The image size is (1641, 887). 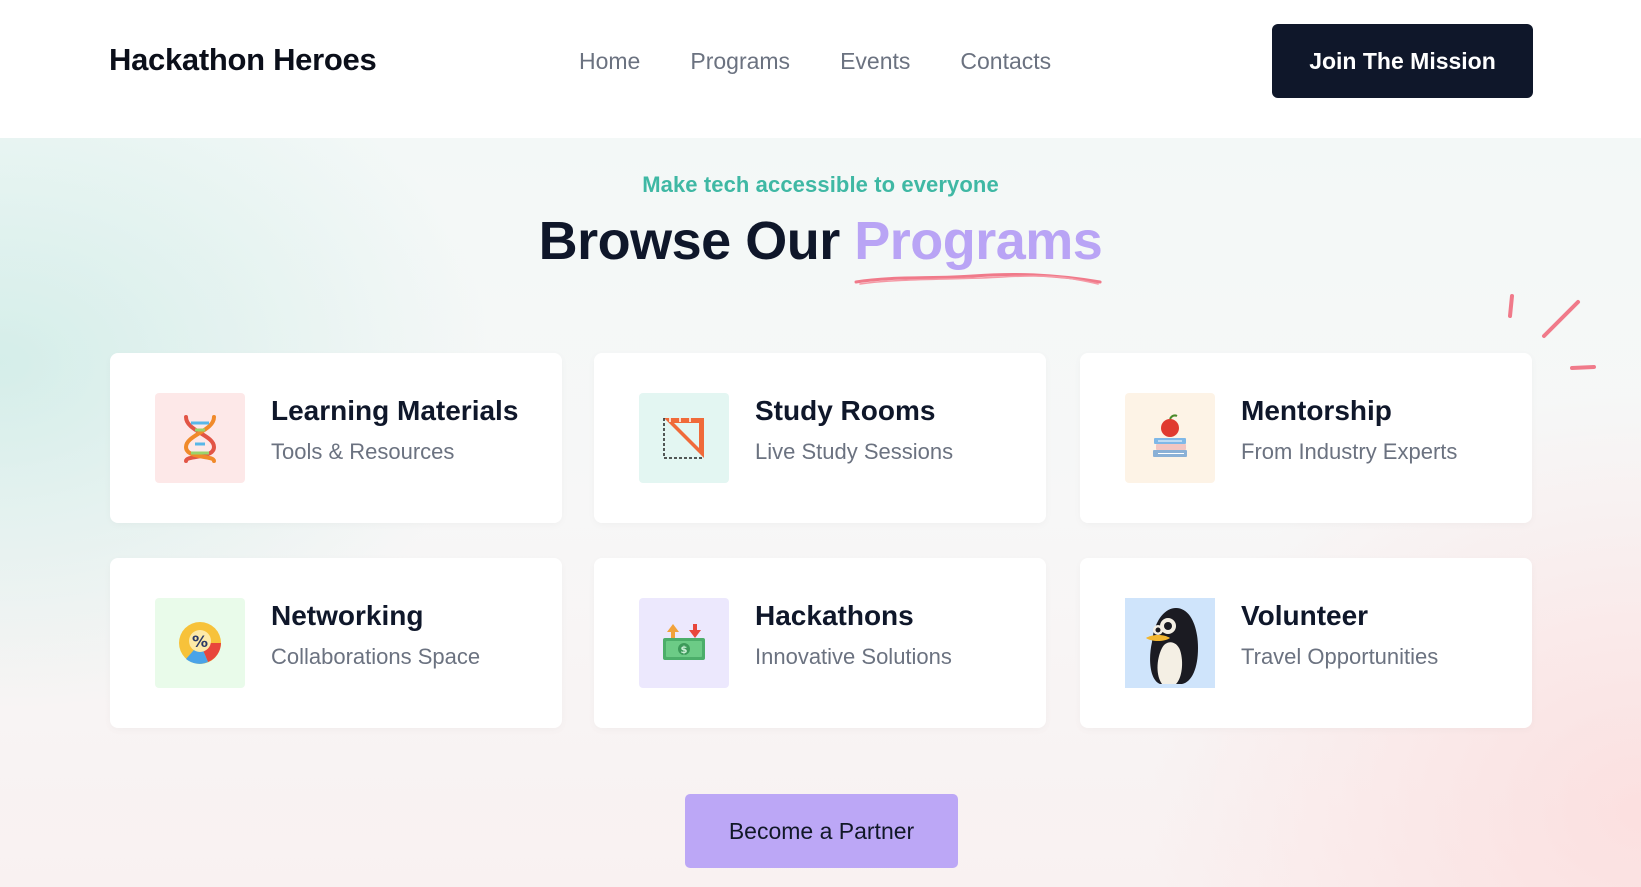 What do you see at coordinates (1005, 61) in the screenshot?
I see `nav-contacts: Contacts` at bounding box center [1005, 61].